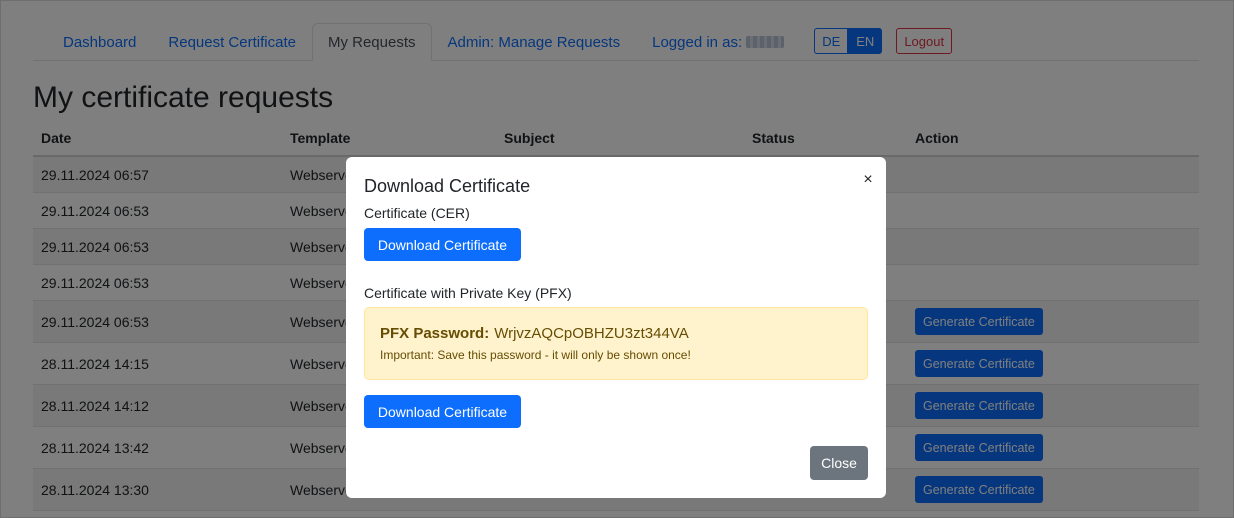  Describe the element at coordinates (435, 333) in the screenshot. I see `pfx-password-label: PFX Password:` at that location.